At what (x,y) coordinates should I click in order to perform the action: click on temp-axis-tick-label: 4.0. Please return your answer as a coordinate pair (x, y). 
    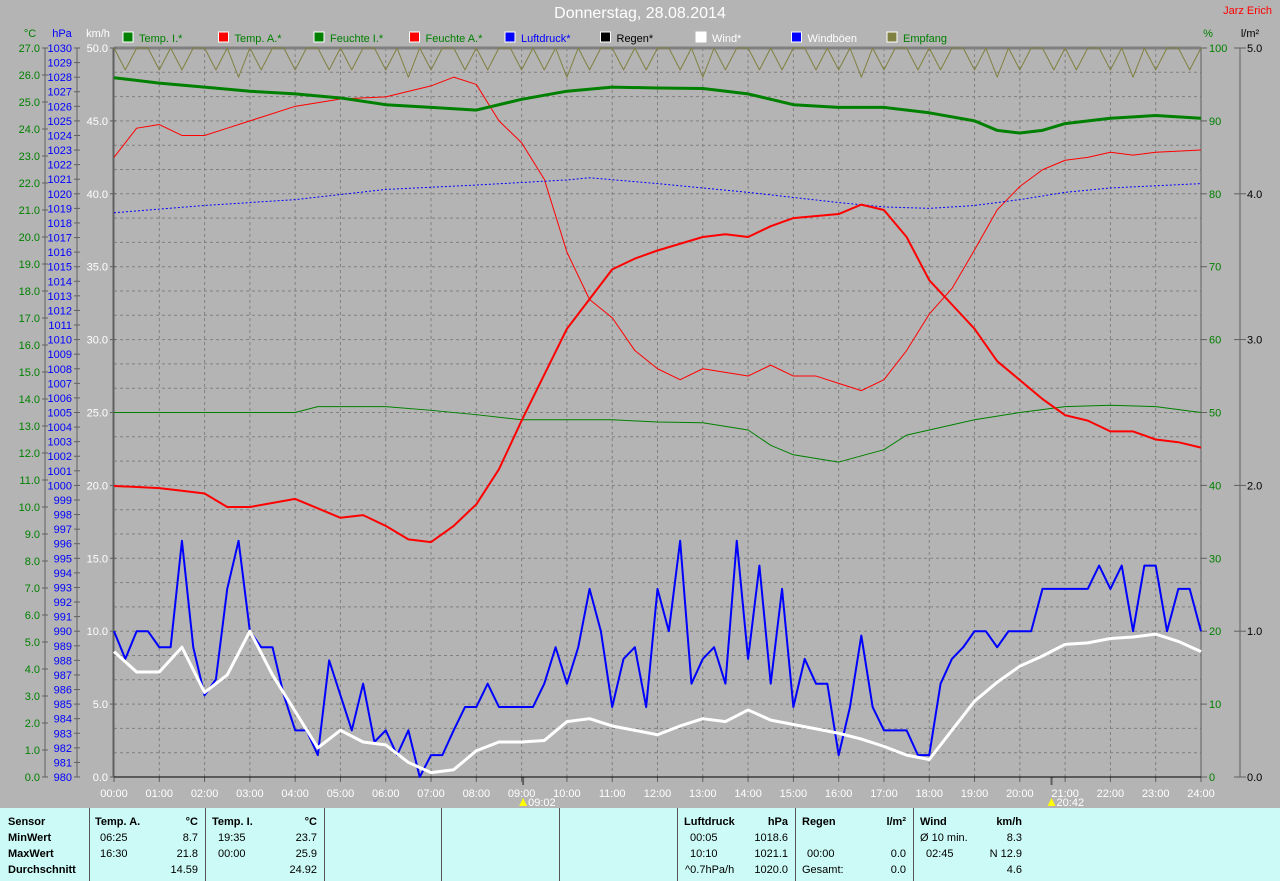
    Looking at the image, I should click on (32, 670).